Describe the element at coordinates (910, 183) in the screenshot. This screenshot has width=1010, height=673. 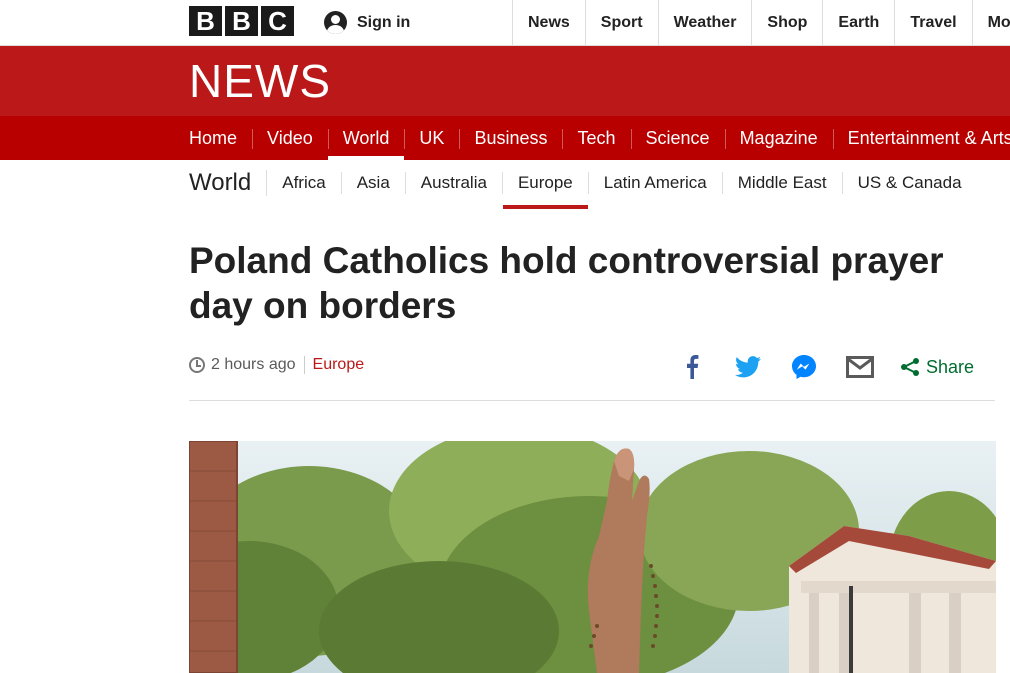
I see `subnav-item-us-canada: US & Canada` at that location.